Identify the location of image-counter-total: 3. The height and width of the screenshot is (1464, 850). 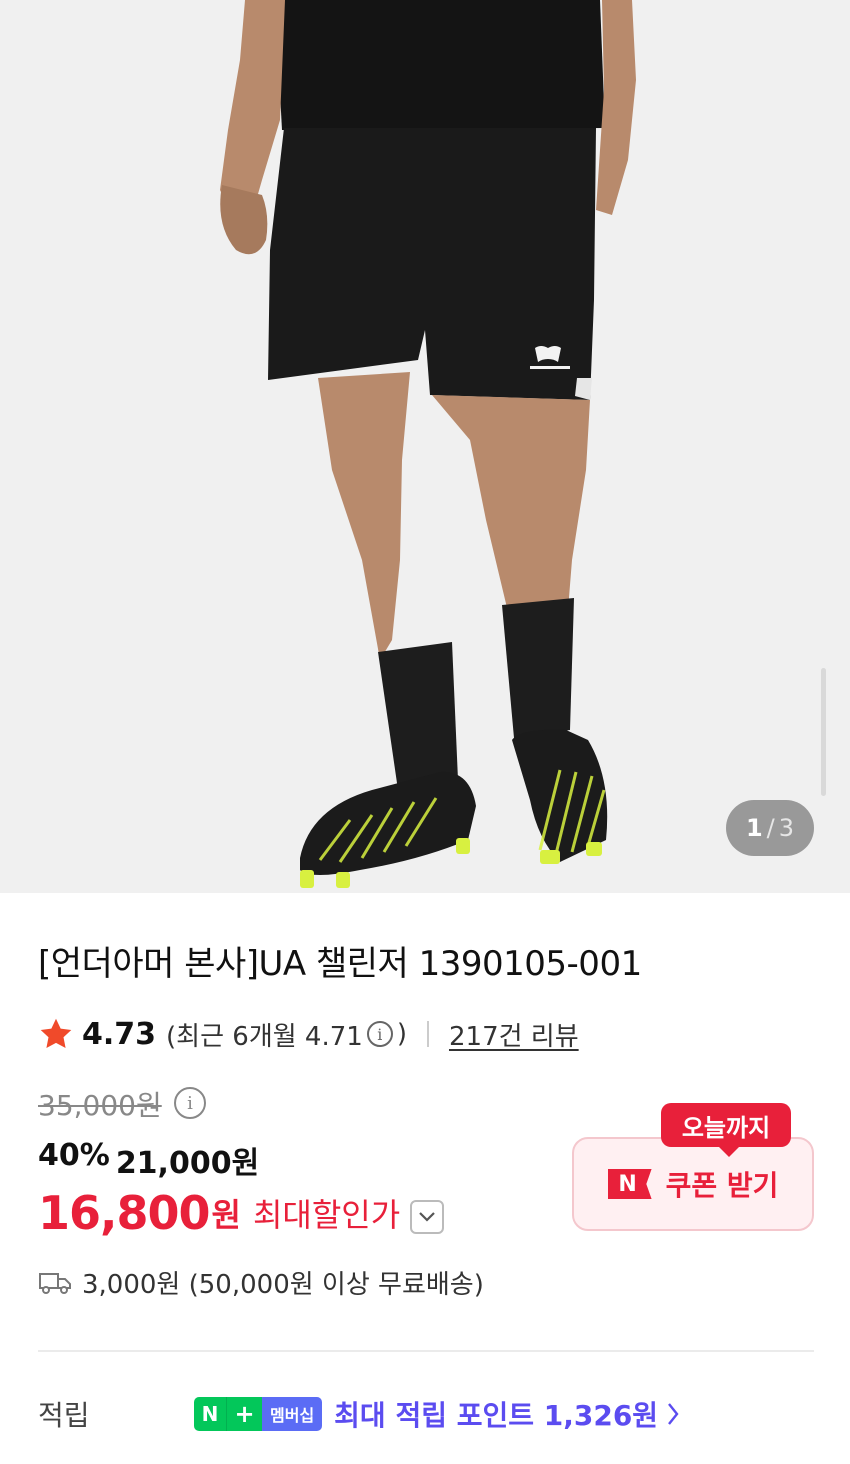
(786, 828).